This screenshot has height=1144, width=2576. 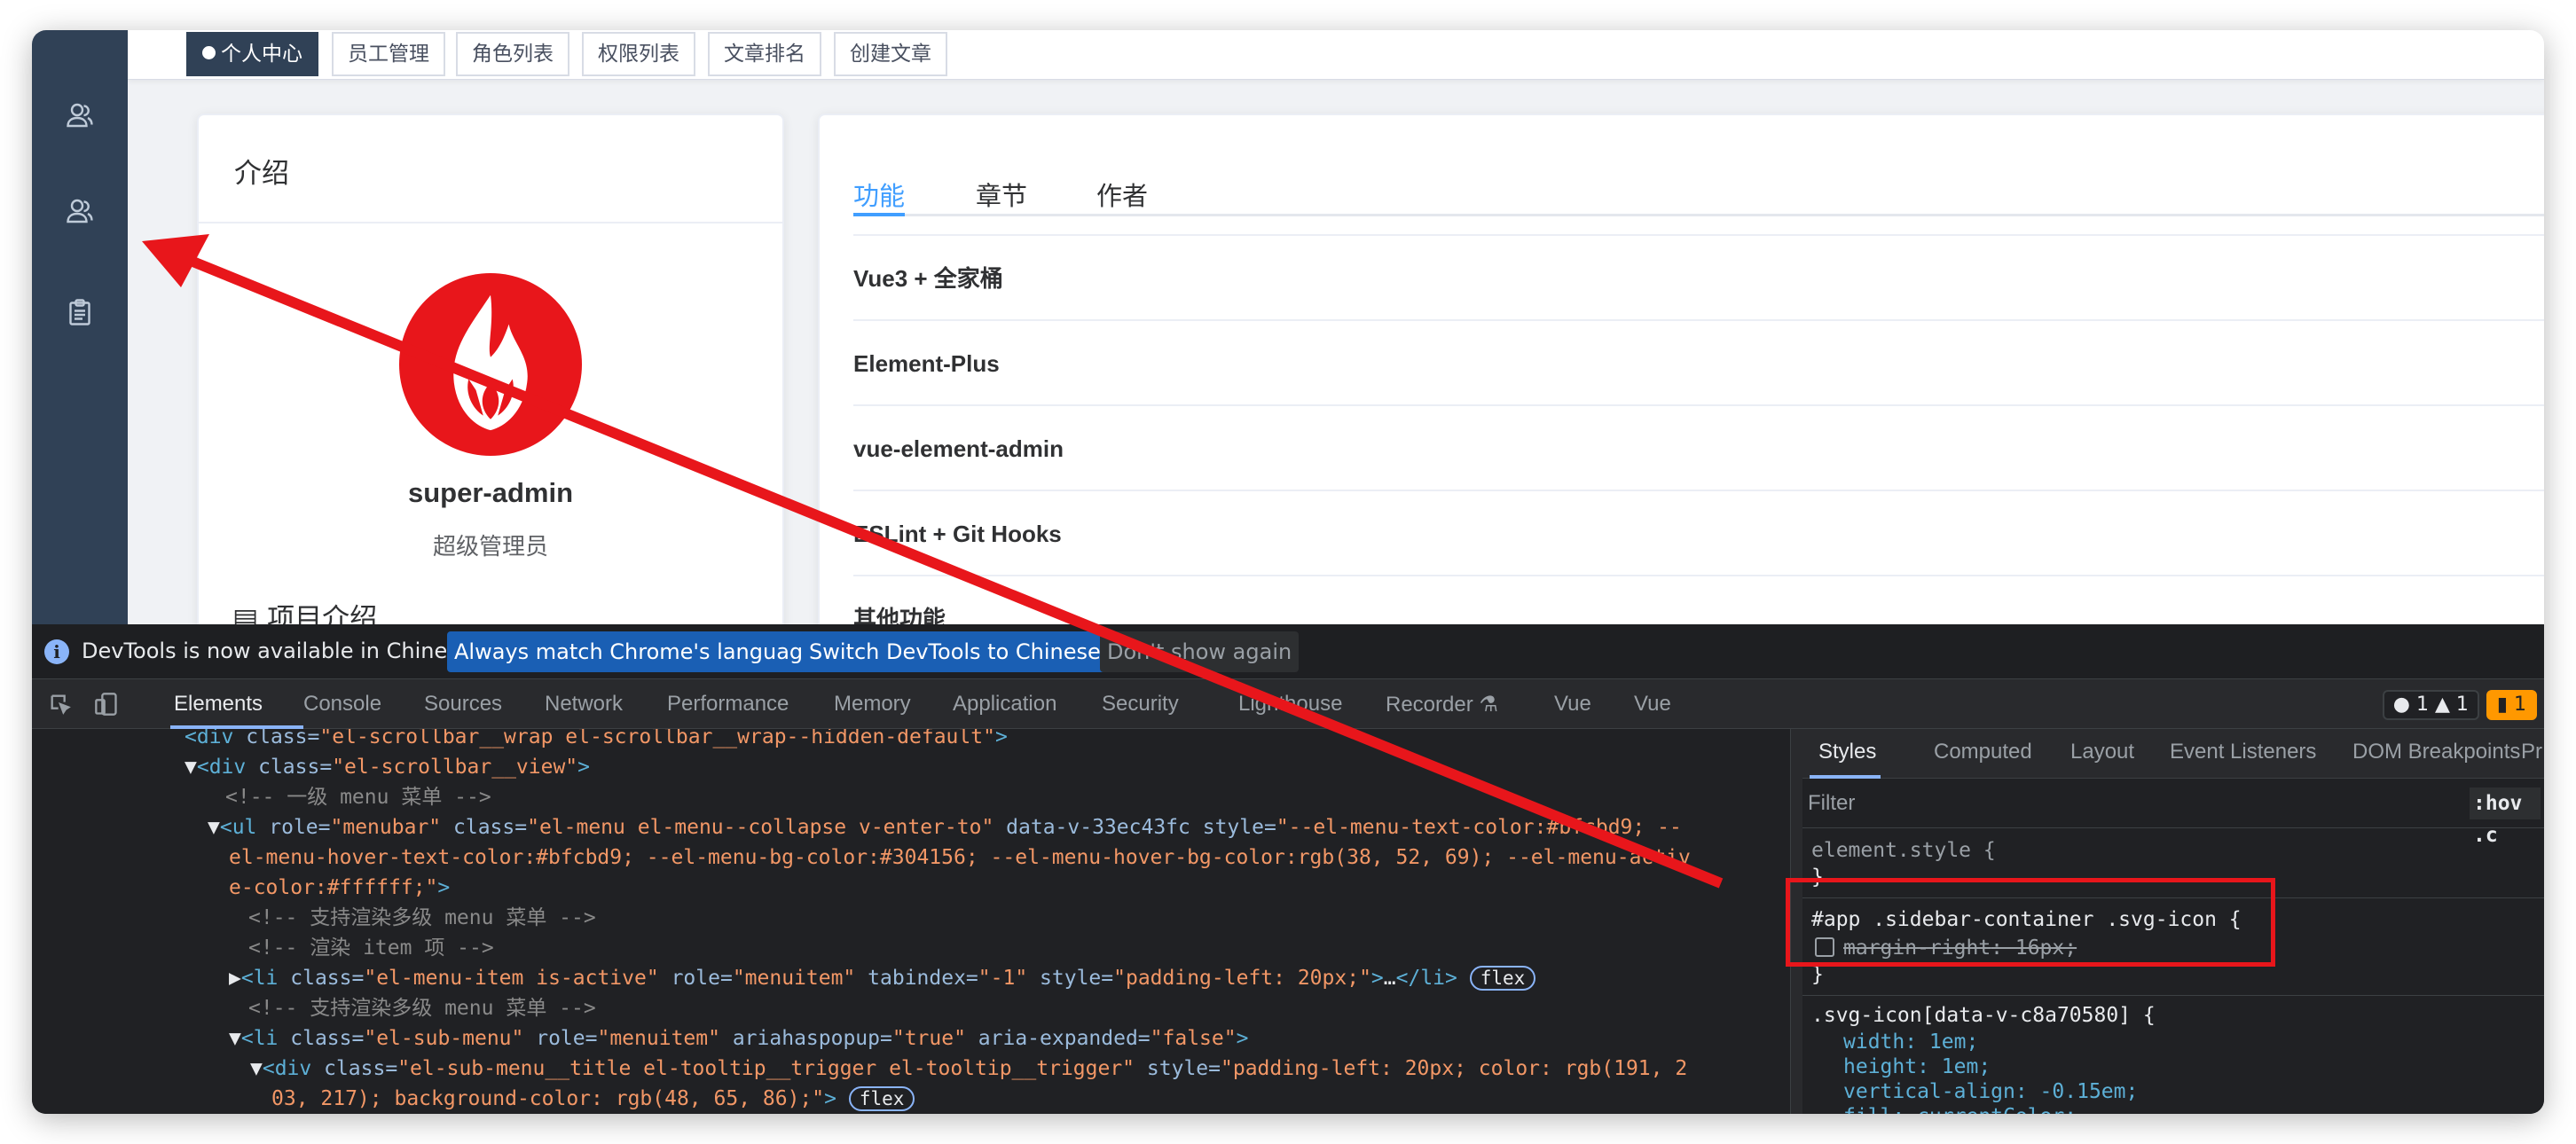 I want to click on svg-icon-rule: .svg-icon[data-v-c8a70580] {, so click(x=1983, y=1015).